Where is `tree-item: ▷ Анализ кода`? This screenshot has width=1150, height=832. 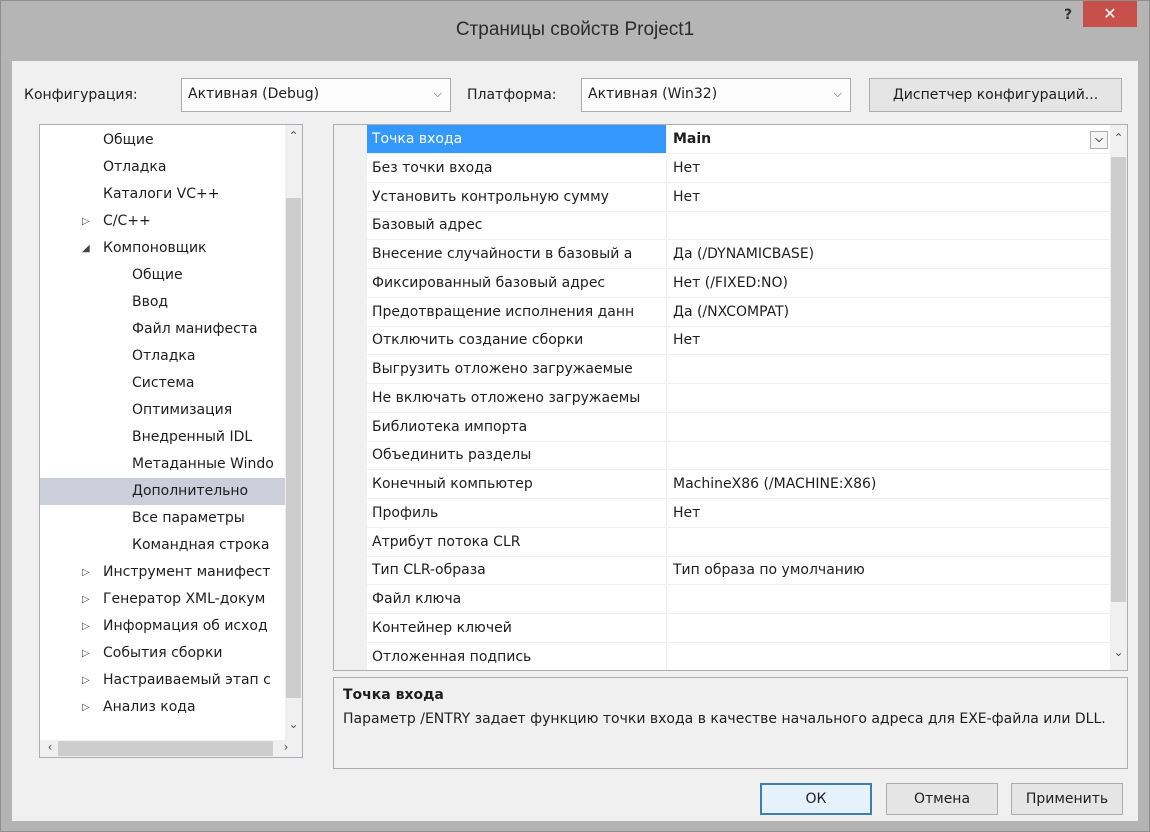
tree-item: ▷ Анализ кода is located at coordinates (164, 707).